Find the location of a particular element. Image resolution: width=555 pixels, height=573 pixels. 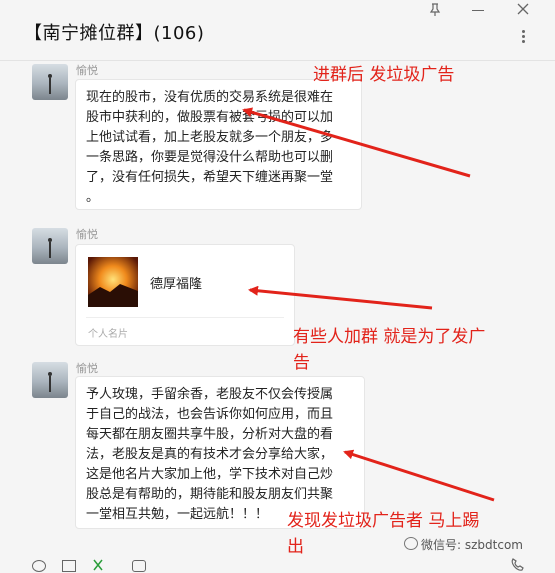

wechat-logo-icon is located at coordinates (411, 543).